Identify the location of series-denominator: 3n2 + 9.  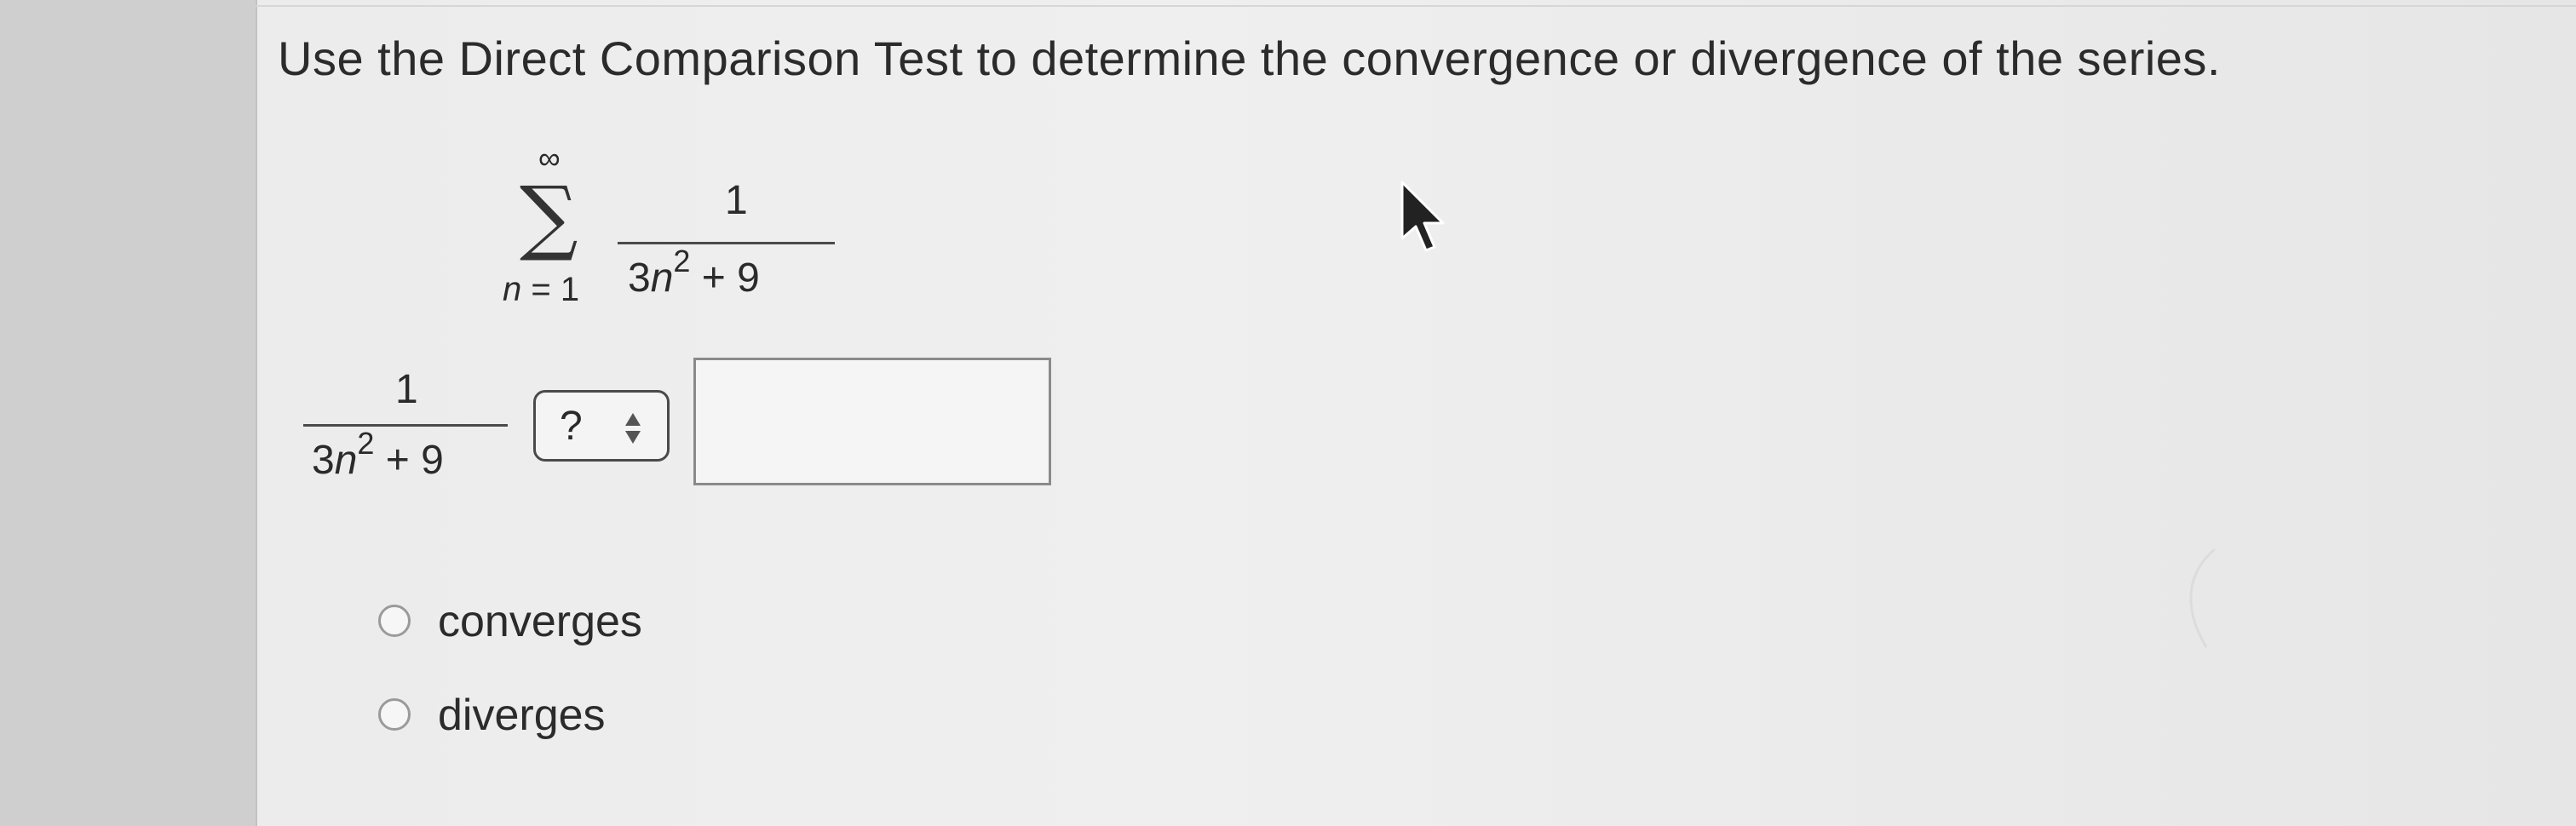
(694, 272).